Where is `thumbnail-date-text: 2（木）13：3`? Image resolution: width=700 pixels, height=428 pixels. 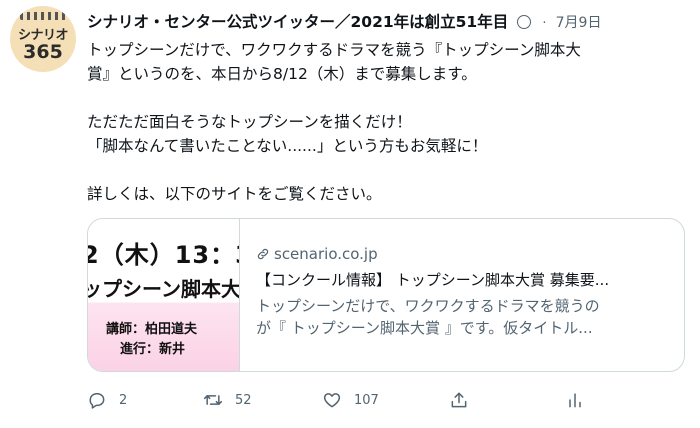
thumbnail-date-text: 2（木）13：3 is located at coordinates (163, 255).